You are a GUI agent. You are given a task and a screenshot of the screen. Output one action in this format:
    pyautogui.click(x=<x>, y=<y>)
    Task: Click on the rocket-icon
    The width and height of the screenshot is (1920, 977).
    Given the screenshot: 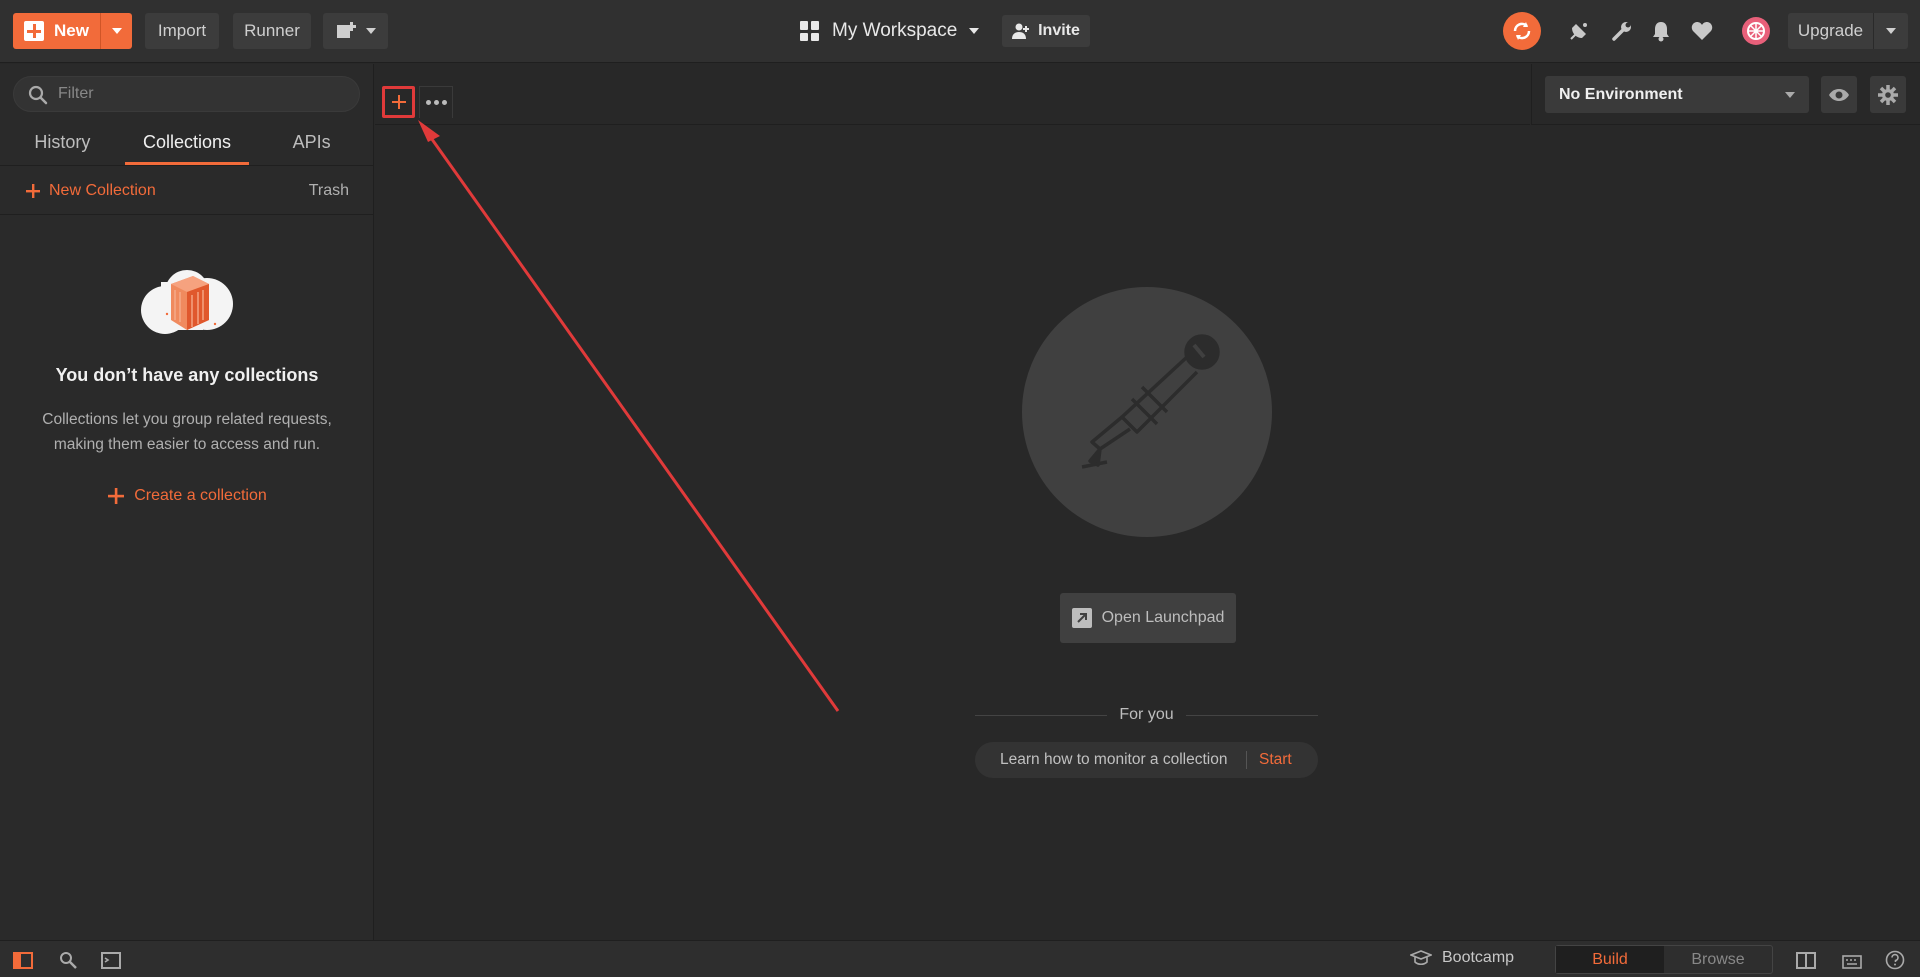 What is the action you would take?
    pyautogui.click(x=1150, y=401)
    